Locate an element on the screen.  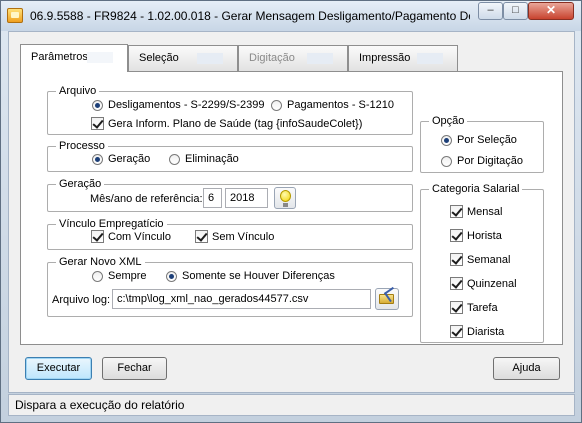
radio-diferencas: Somente se Houver Diferenças is located at coordinates (250, 276).